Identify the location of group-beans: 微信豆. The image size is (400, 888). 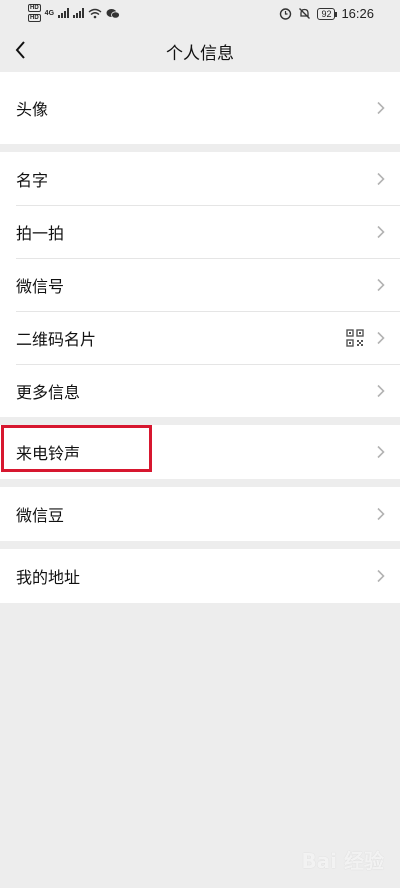
(200, 514).